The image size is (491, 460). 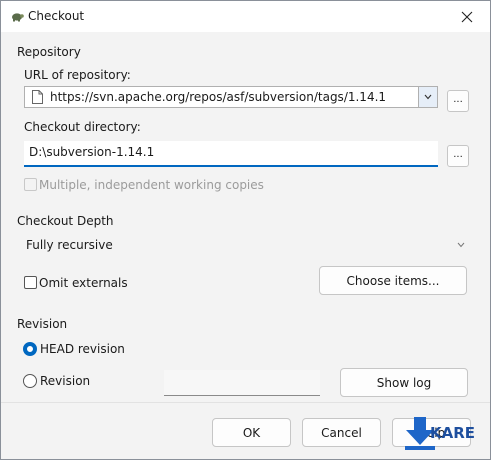 I want to click on head-revision-label: HEAD revision, so click(x=82, y=349).